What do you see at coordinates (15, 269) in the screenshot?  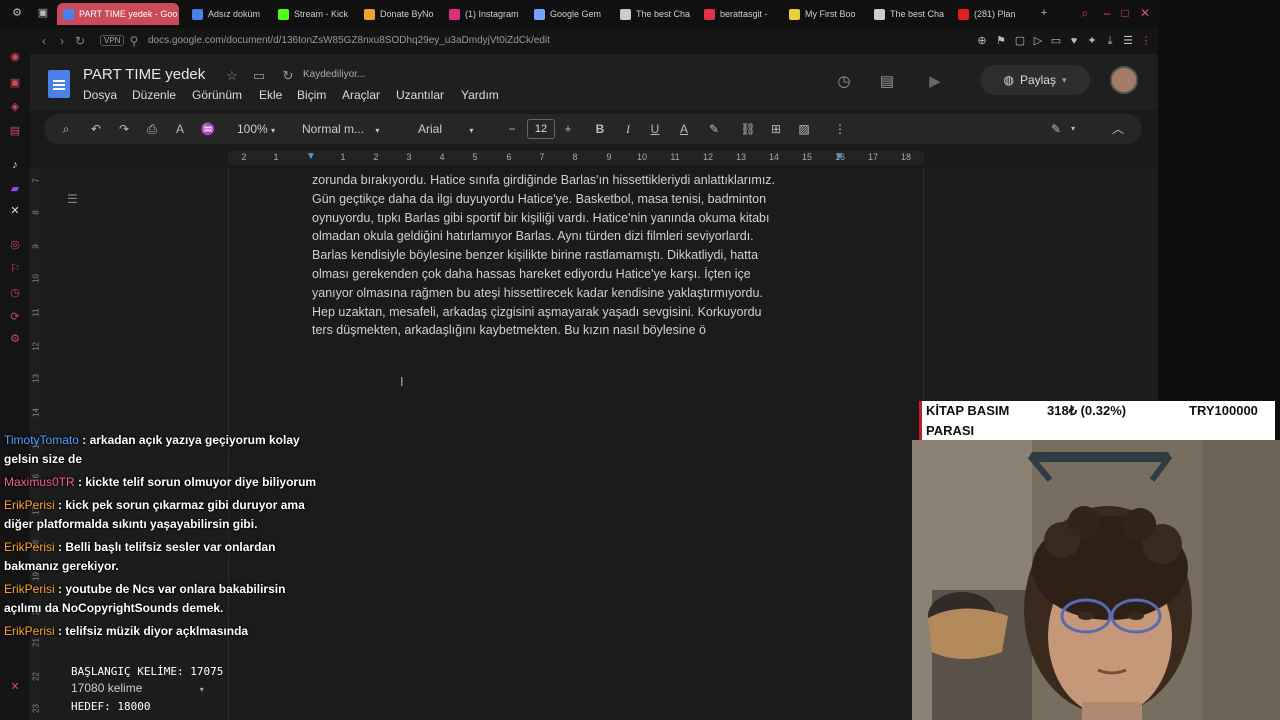 I see `pinboard-icon: ⚐` at bounding box center [15, 269].